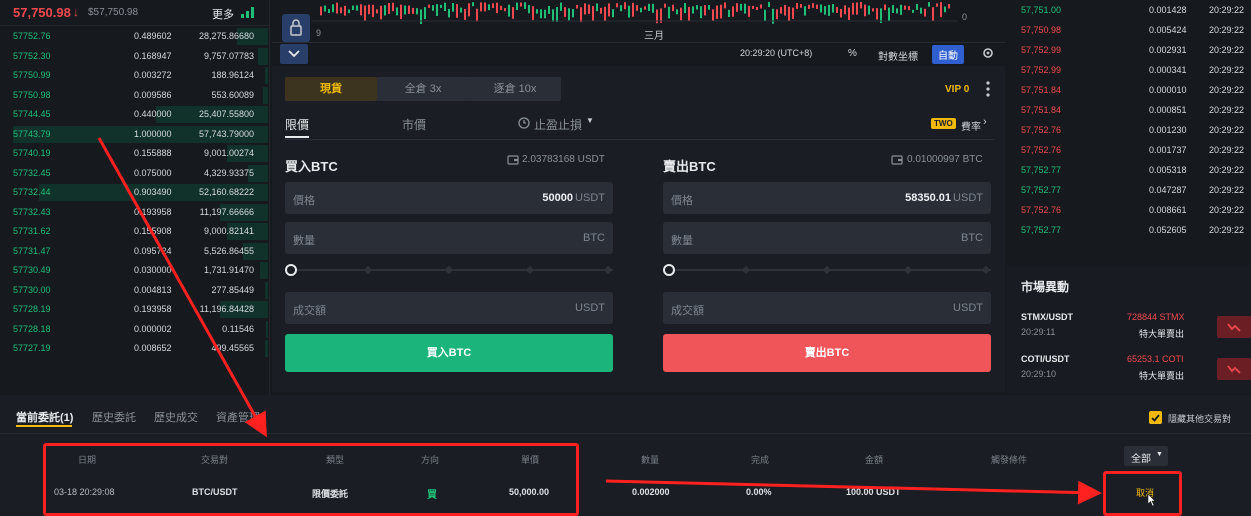 The height and width of the screenshot is (516, 1251). Describe the element at coordinates (226, 36) in the screenshot. I see `order-book-total: 28,275.86680` at that location.